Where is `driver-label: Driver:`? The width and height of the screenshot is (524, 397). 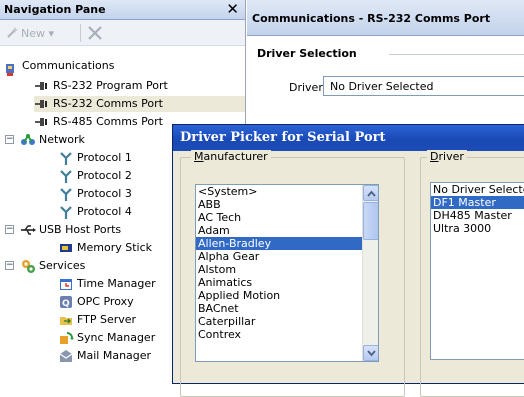
driver-label: Driver: is located at coordinates (308, 87).